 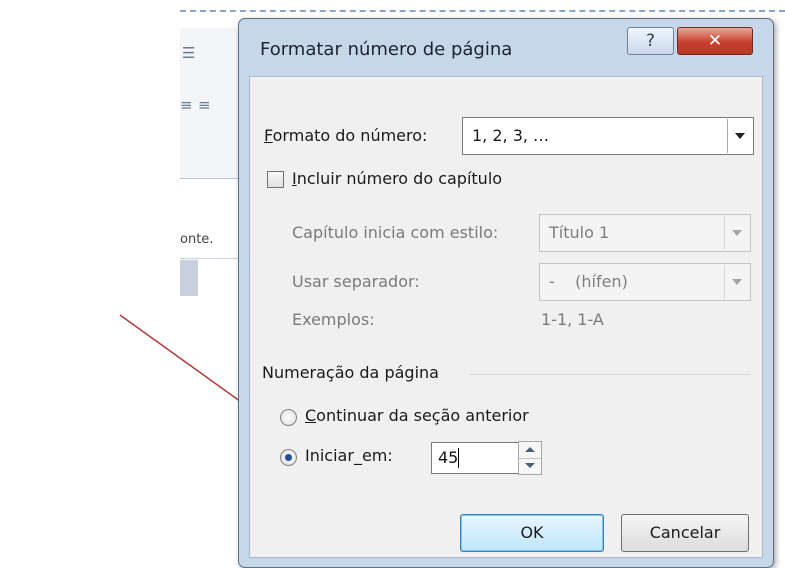 I want to click on spin-down-button, so click(x=530, y=466).